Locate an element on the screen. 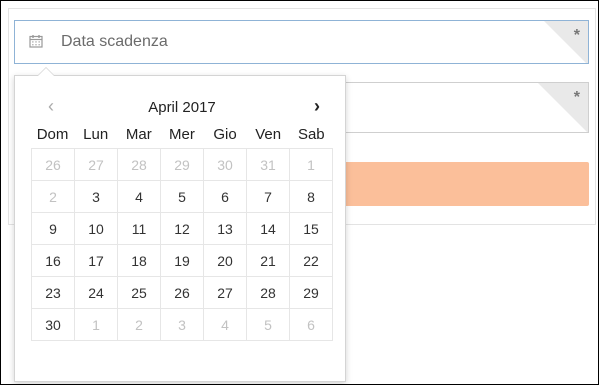 Image resolution: width=599 pixels, height=385 pixels. calendar-week: 30 1 2 3 4 5 6 is located at coordinates (182, 325).